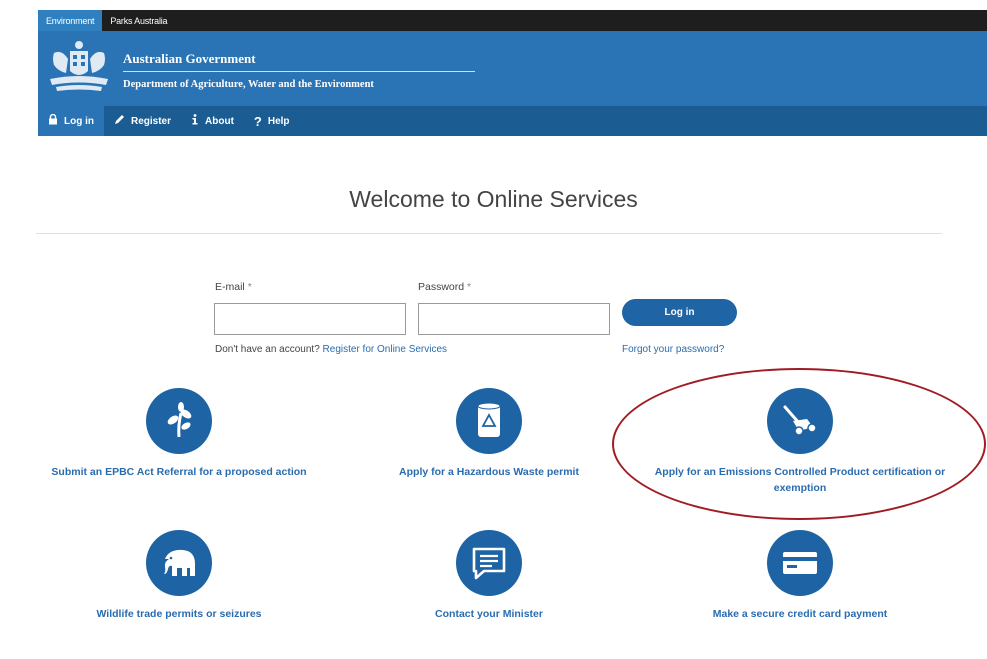  Describe the element at coordinates (189, 58) in the screenshot. I see `government-title: Australian Government` at that location.